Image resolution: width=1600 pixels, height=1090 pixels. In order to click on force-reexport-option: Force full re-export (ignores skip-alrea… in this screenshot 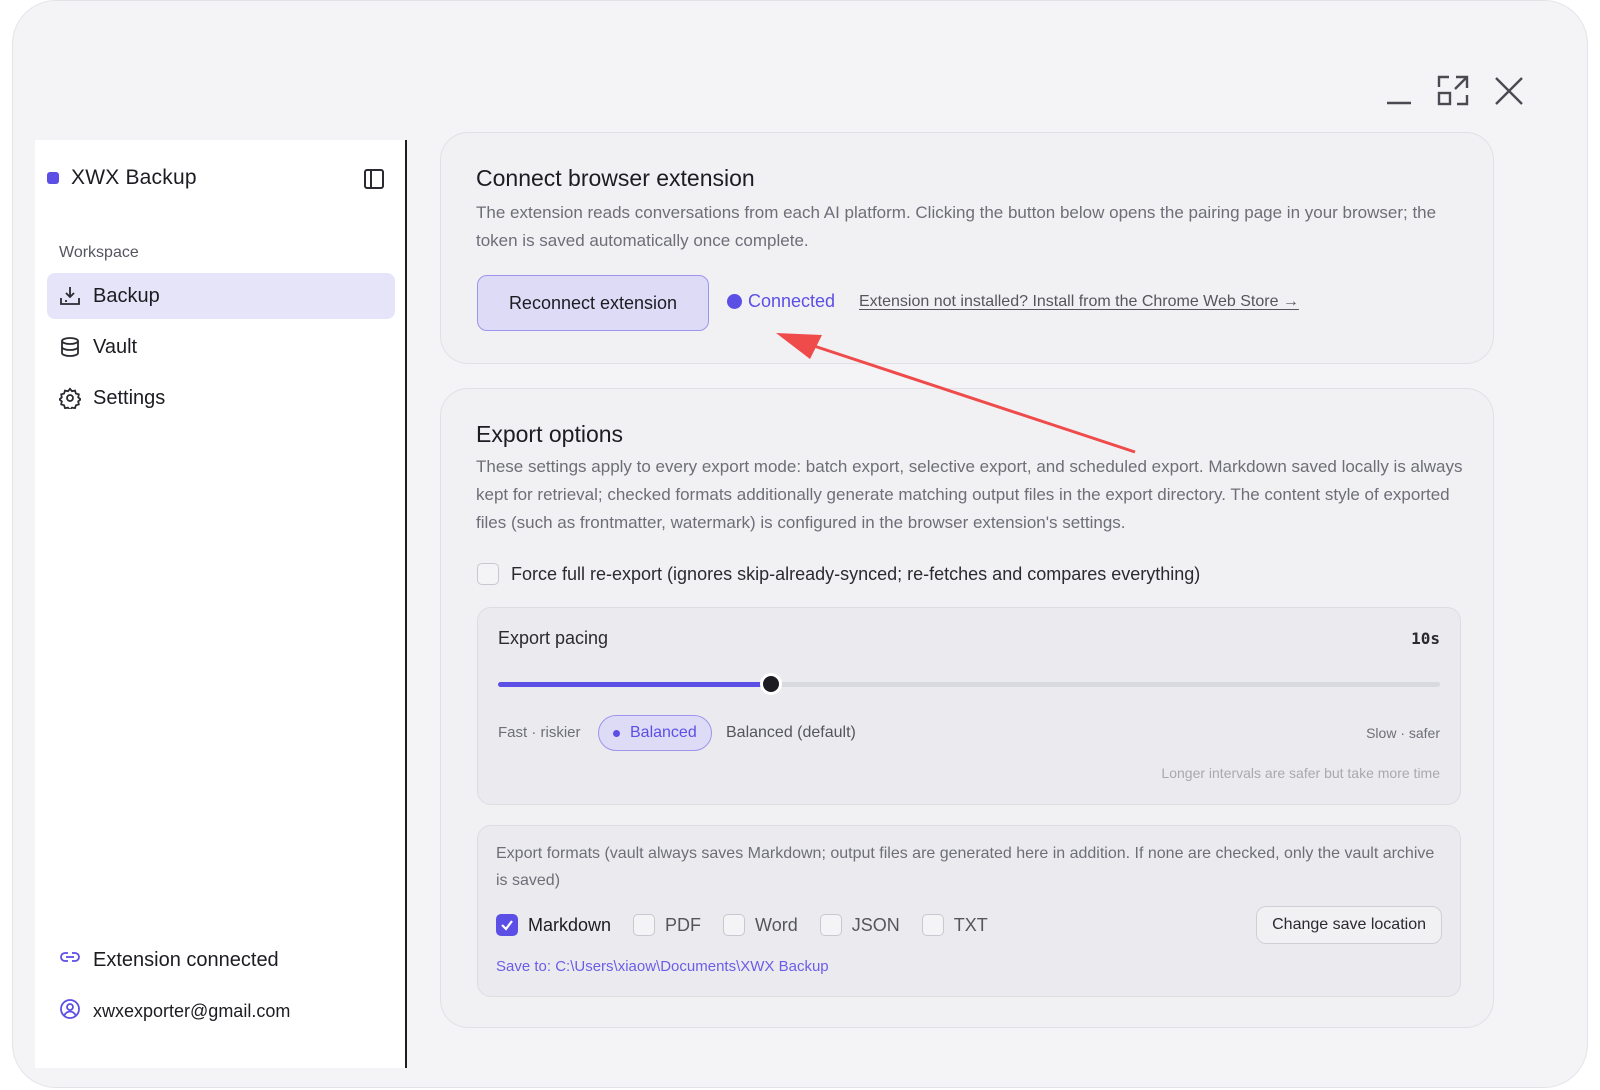, I will do `click(838, 574)`.